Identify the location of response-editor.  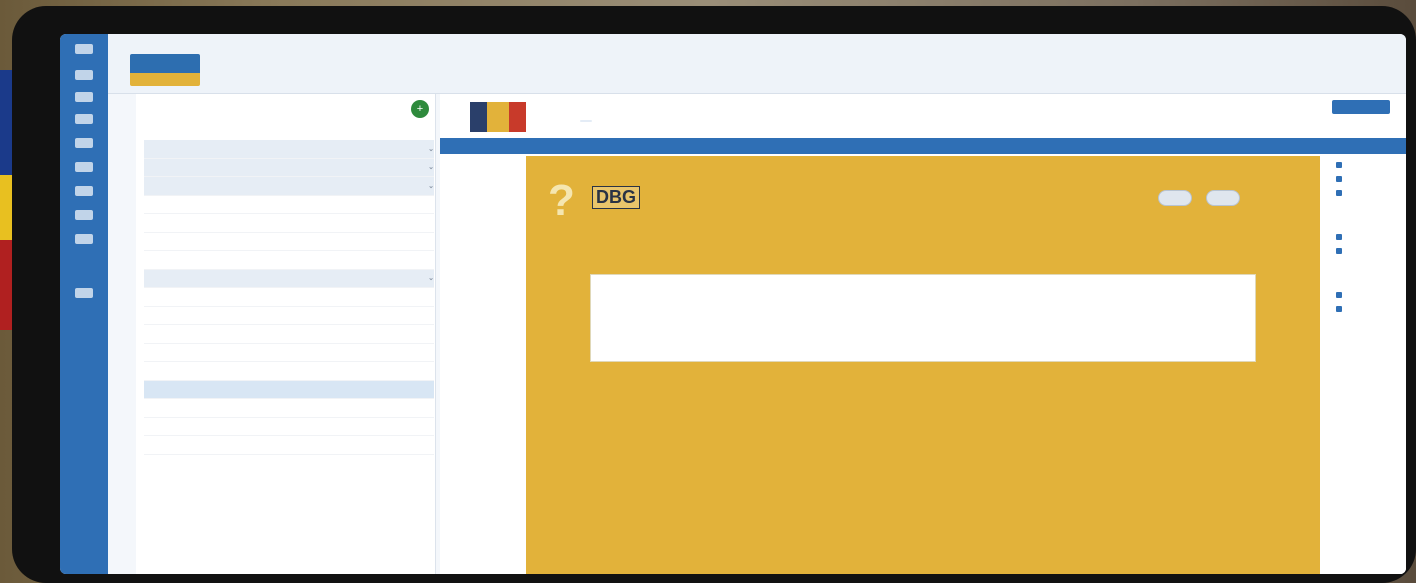
(923, 318).